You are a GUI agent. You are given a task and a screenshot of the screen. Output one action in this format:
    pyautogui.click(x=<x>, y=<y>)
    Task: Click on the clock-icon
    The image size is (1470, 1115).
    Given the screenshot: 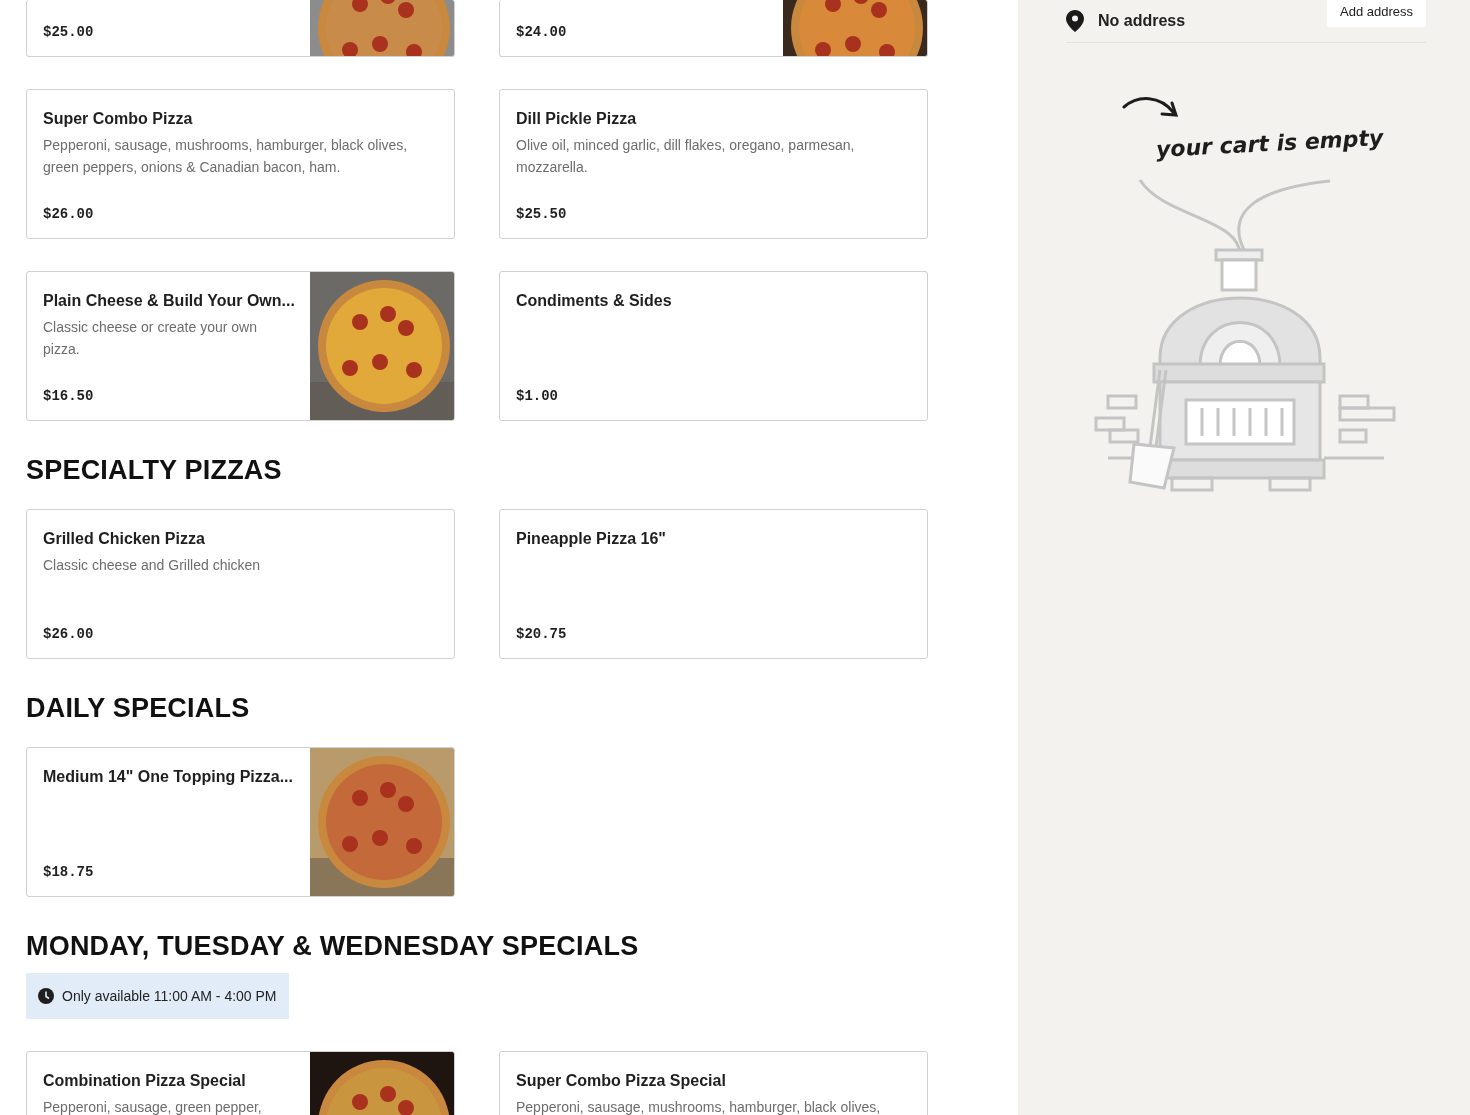 What is the action you would take?
    pyautogui.click(x=46, y=996)
    